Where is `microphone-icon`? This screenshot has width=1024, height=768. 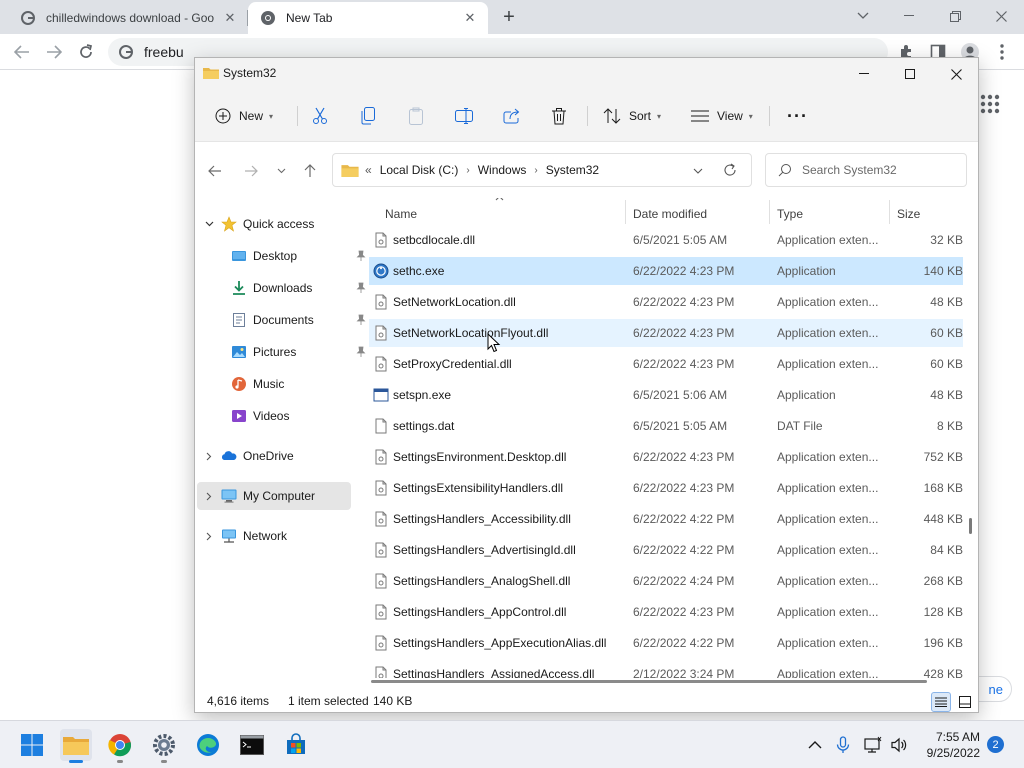
microphone-icon is located at coordinates (843, 745).